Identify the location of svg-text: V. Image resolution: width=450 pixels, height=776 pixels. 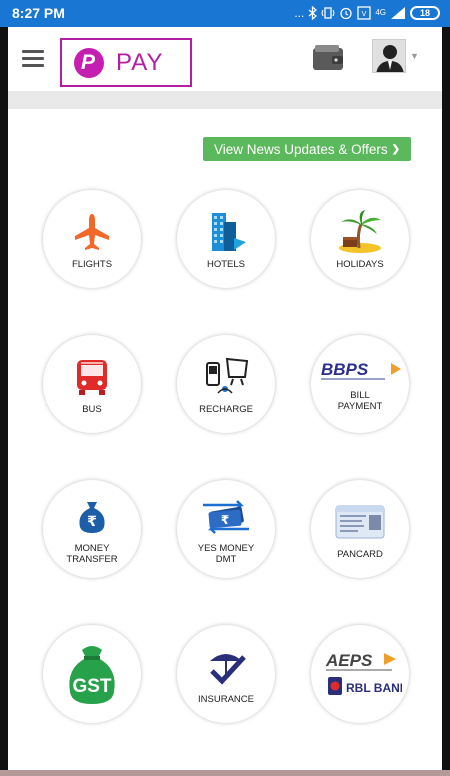
(364, 14).